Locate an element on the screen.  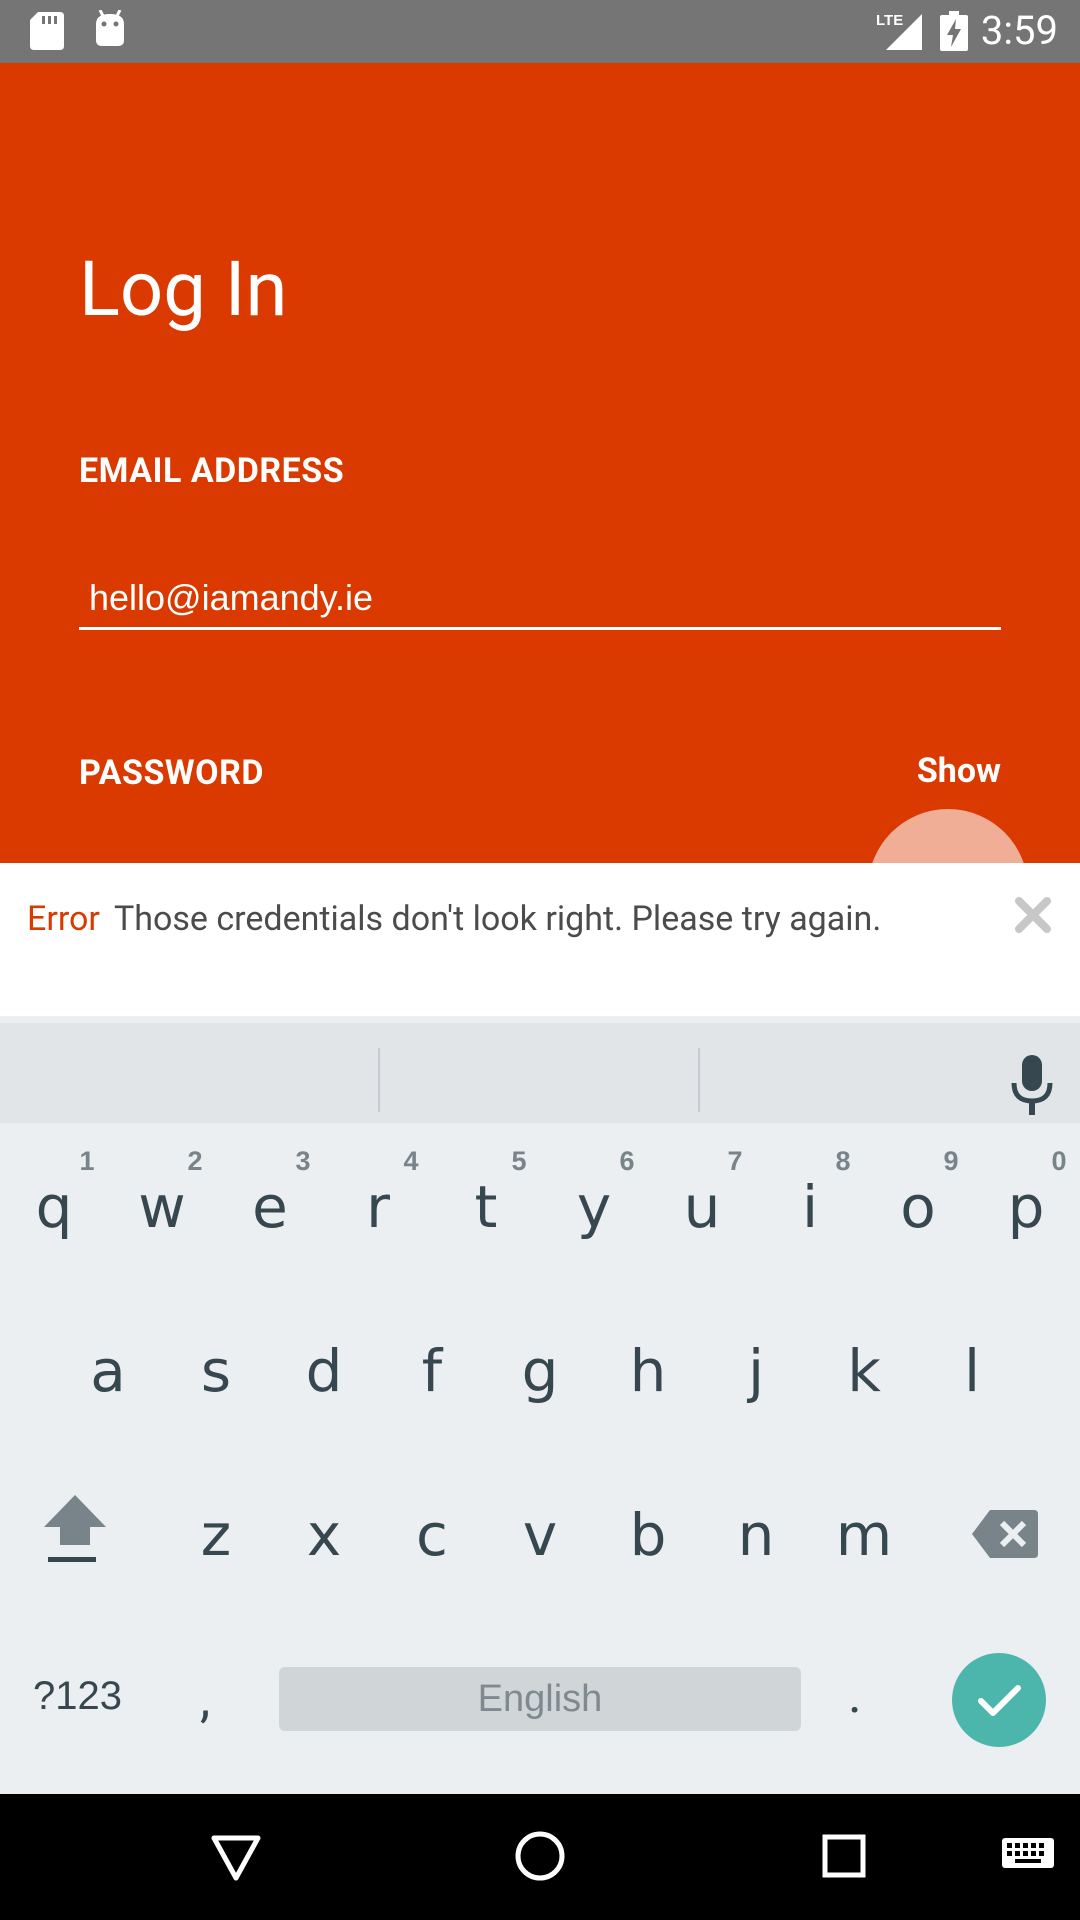
microphone-icon is located at coordinates (1032, 1085).